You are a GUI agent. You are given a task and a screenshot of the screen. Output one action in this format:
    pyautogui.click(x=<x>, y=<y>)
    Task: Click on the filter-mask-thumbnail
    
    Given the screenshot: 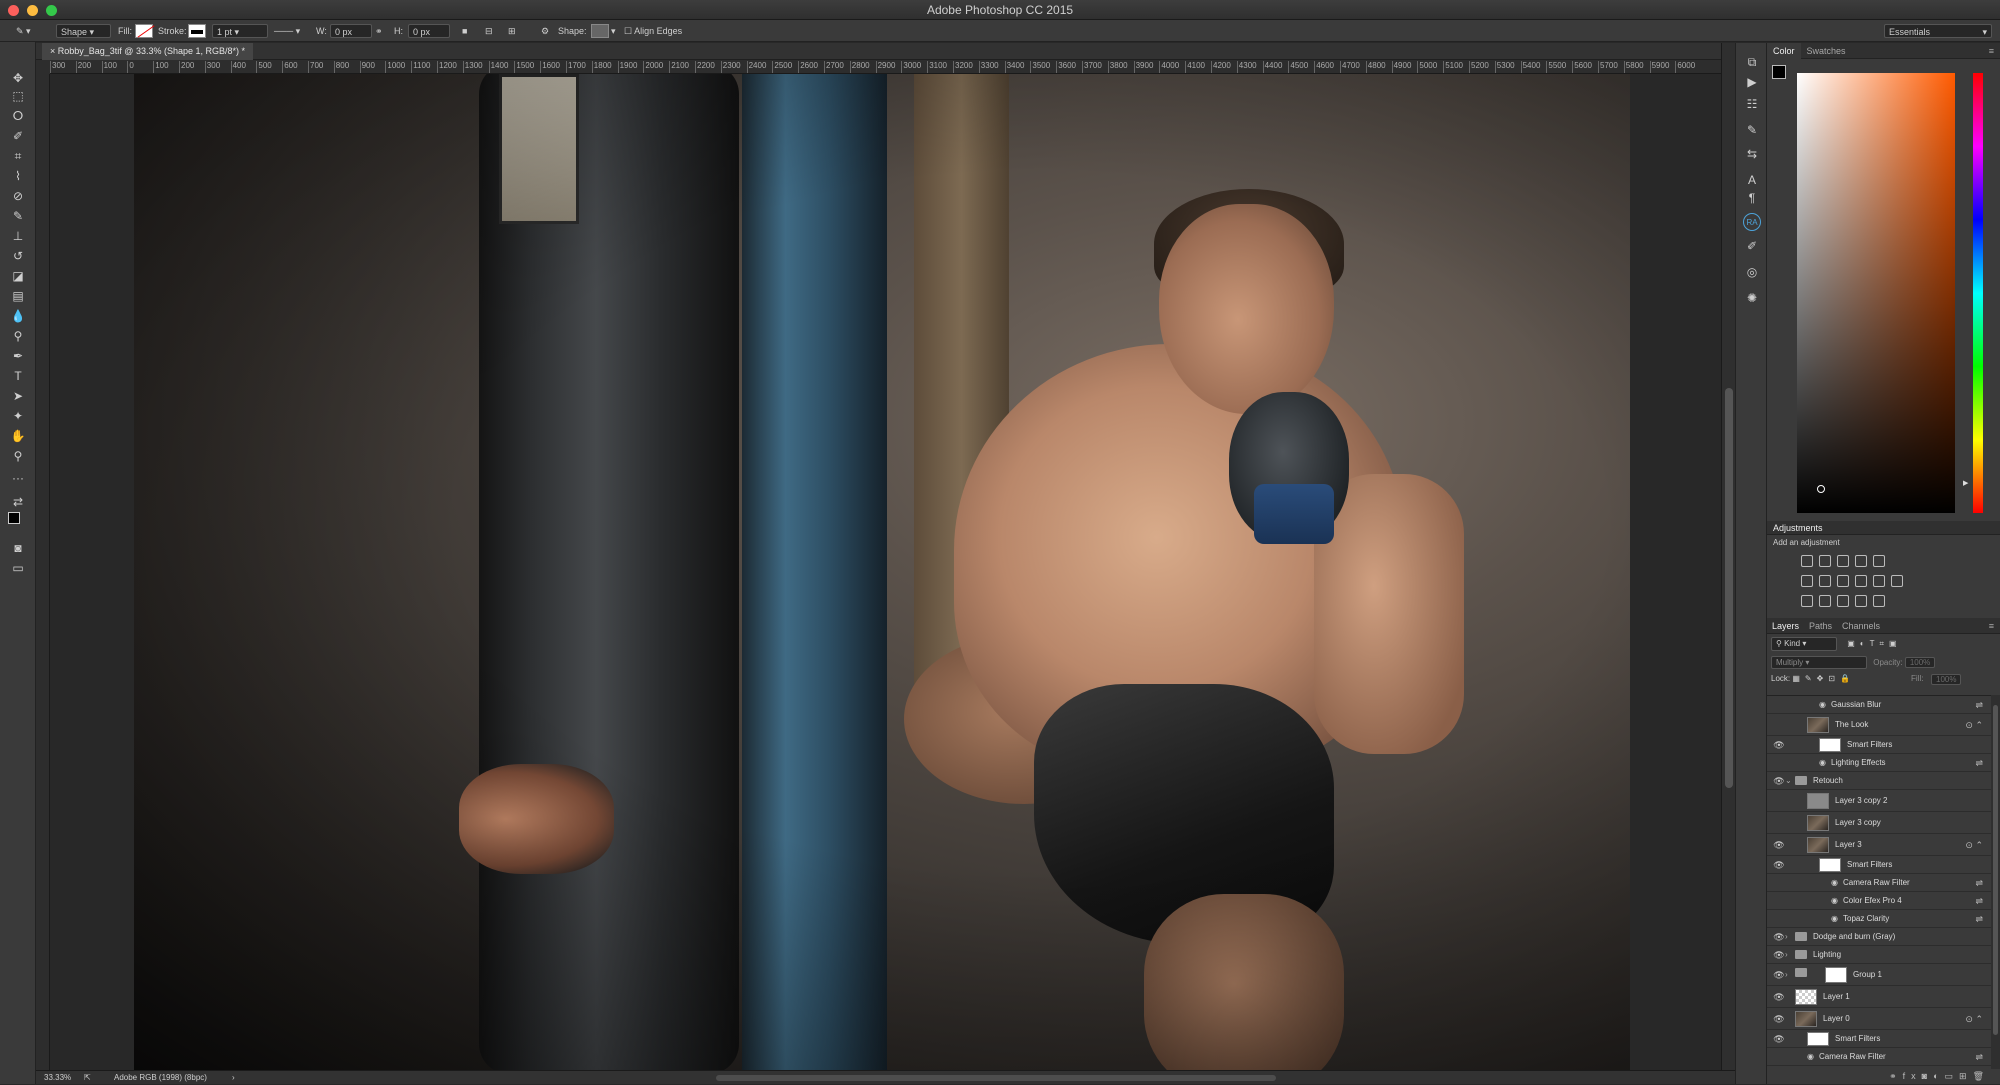 What is the action you would take?
    pyautogui.click(x=1830, y=865)
    